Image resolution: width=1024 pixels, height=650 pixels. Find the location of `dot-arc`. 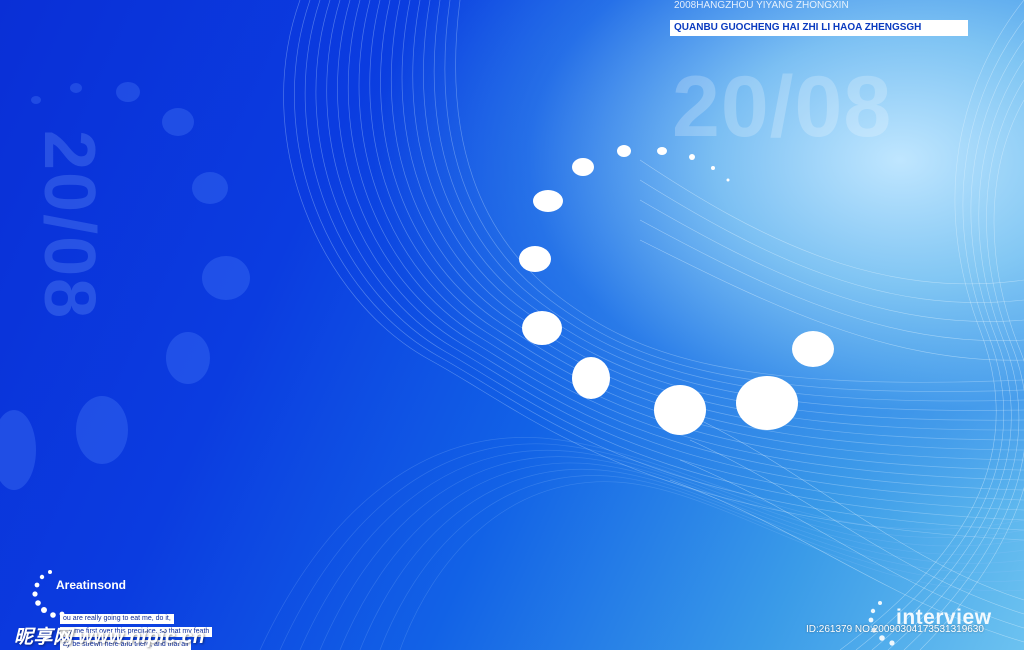

dot-arc is located at coordinates (676, 290).